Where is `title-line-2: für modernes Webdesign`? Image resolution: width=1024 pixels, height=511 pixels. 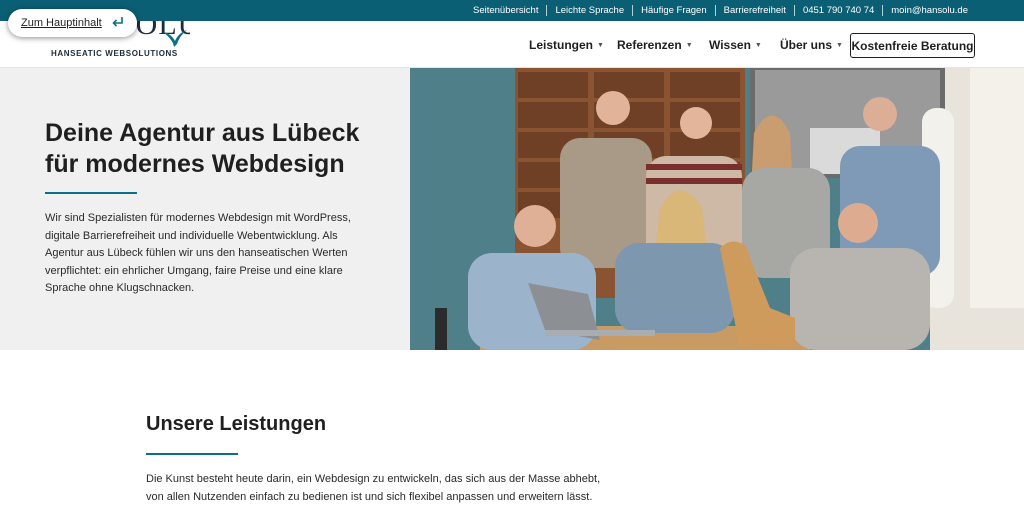
title-line-2: für modernes Webdesign is located at coordinates (195, 164).